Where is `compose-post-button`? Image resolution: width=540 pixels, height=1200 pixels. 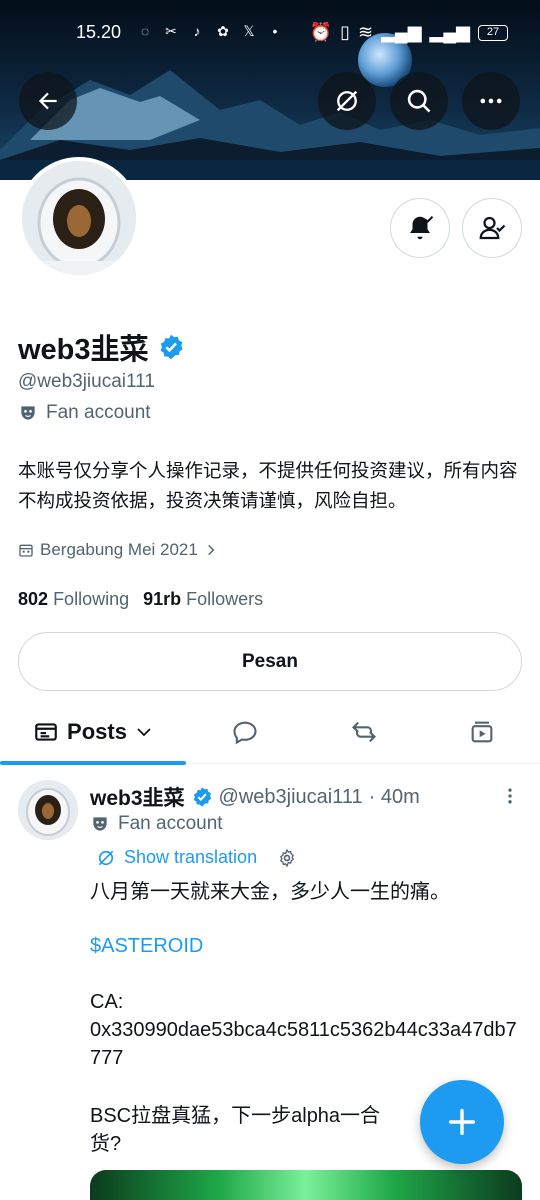
compose-post-button is located at coordinates (462, 1122).